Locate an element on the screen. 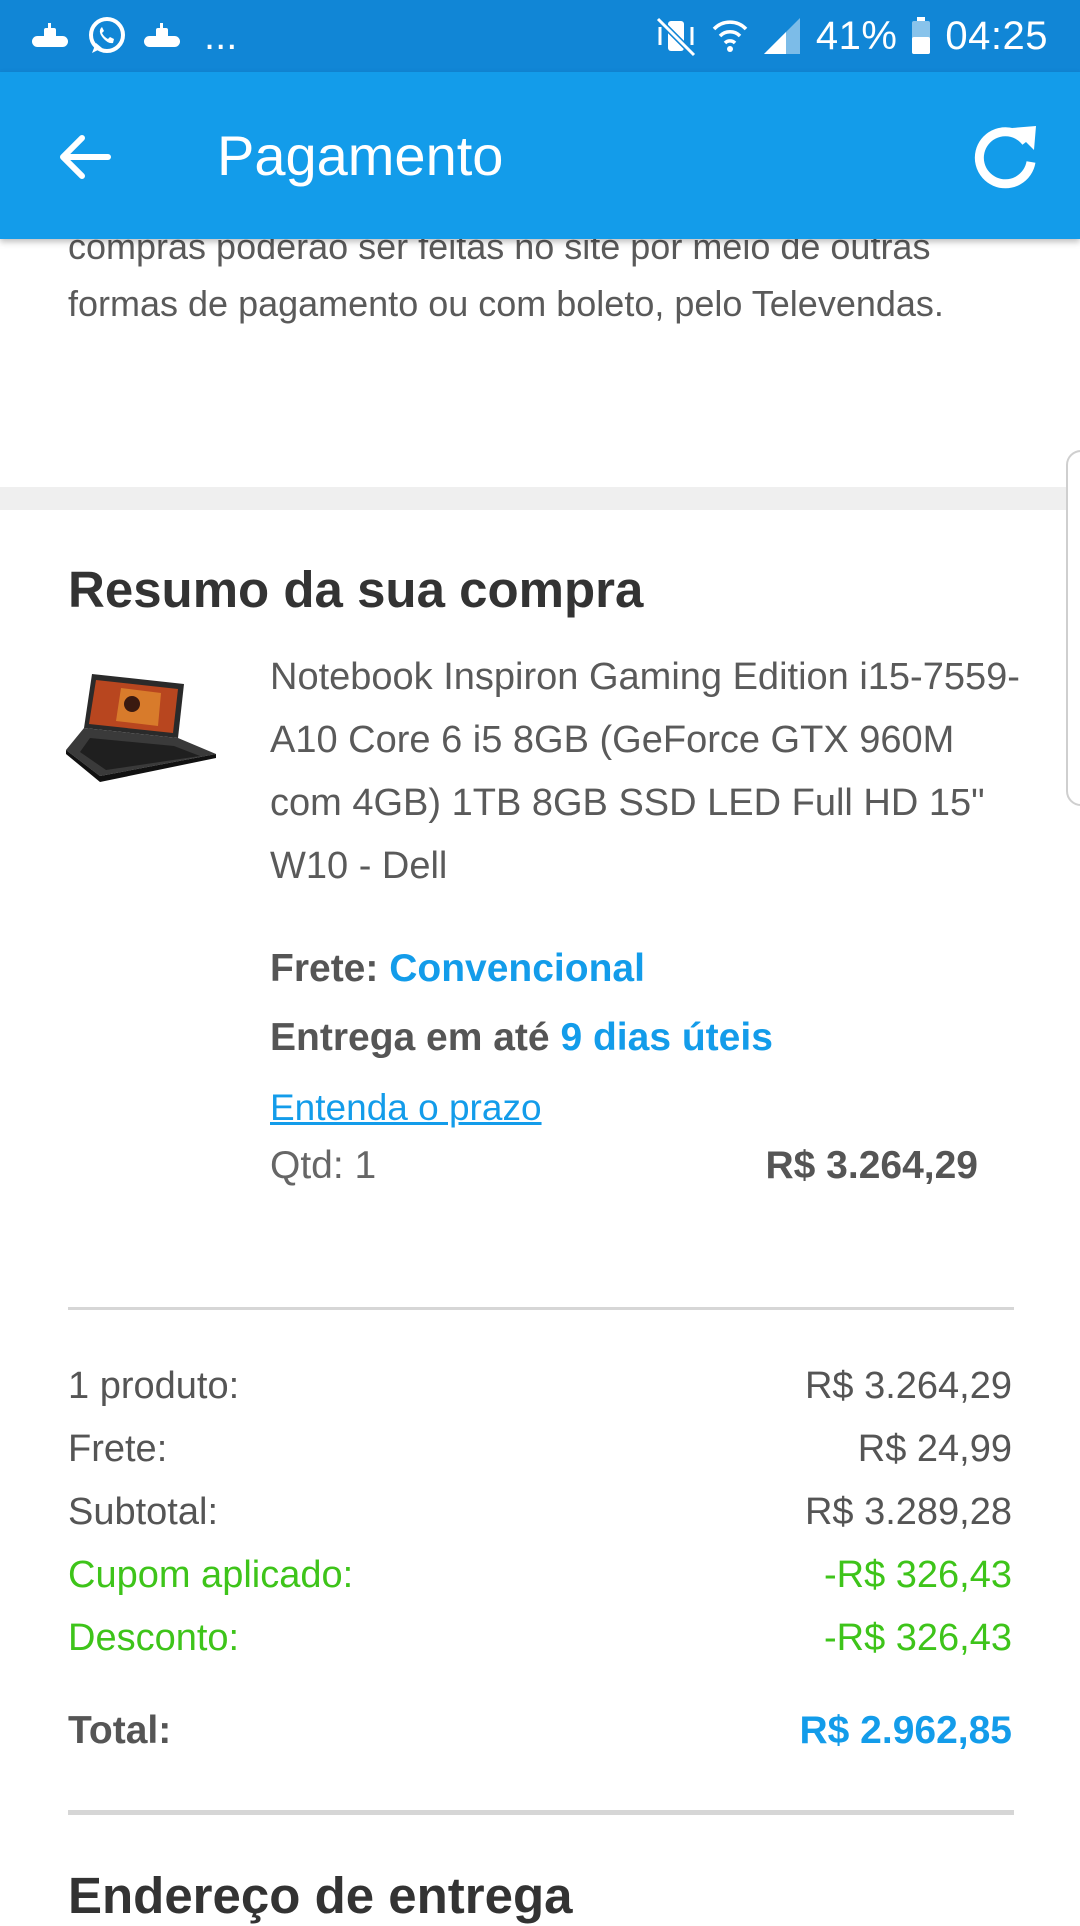 The image size is (1080, 1926). battery-percent: 41% is located at coordinates (856, 35).